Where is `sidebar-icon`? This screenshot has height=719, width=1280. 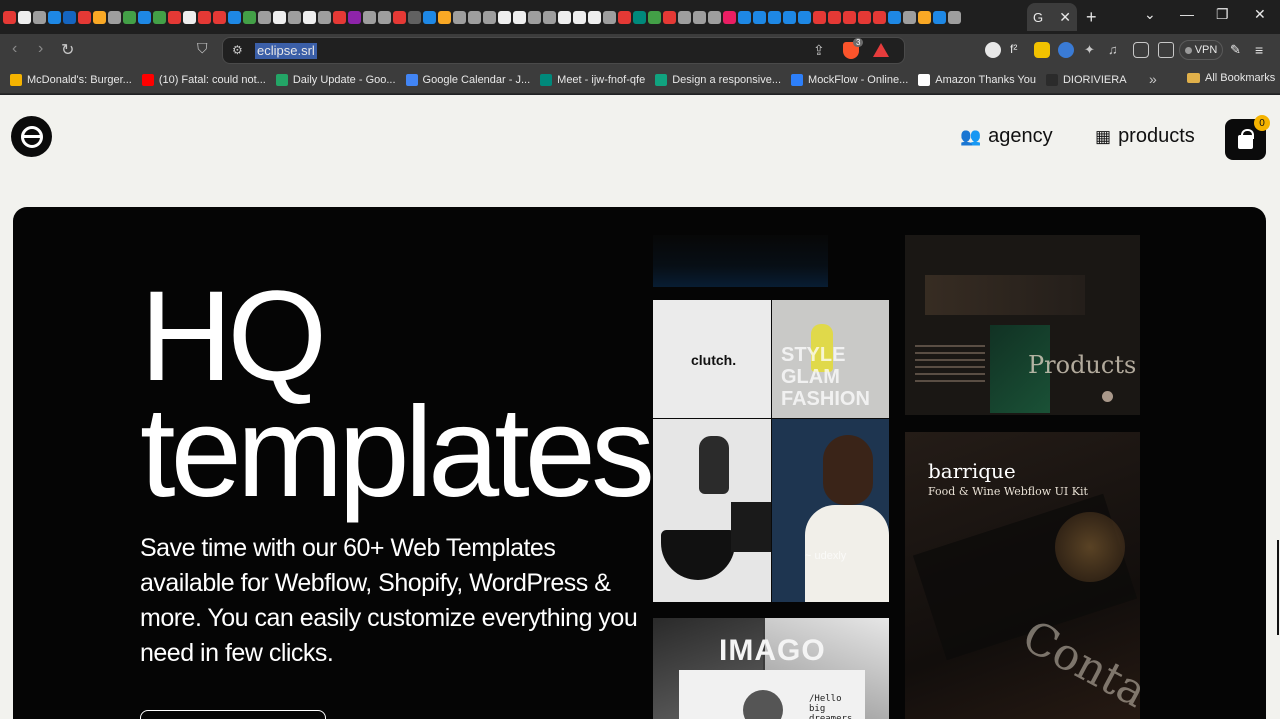
sidebar-icon is located at coordinates (1141, 50).